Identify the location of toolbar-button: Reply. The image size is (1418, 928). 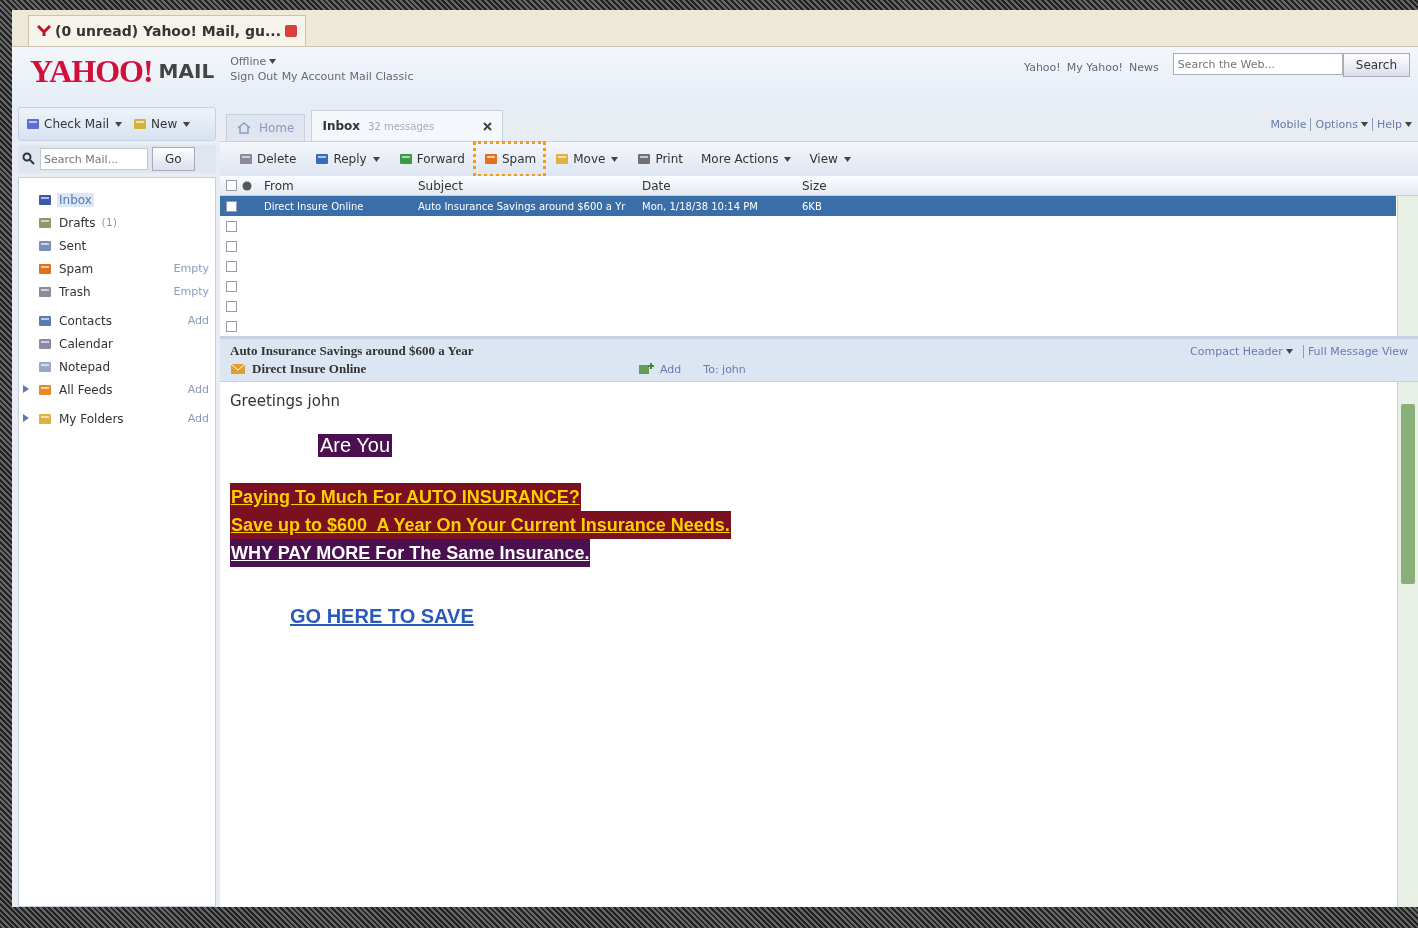
(347, 159).